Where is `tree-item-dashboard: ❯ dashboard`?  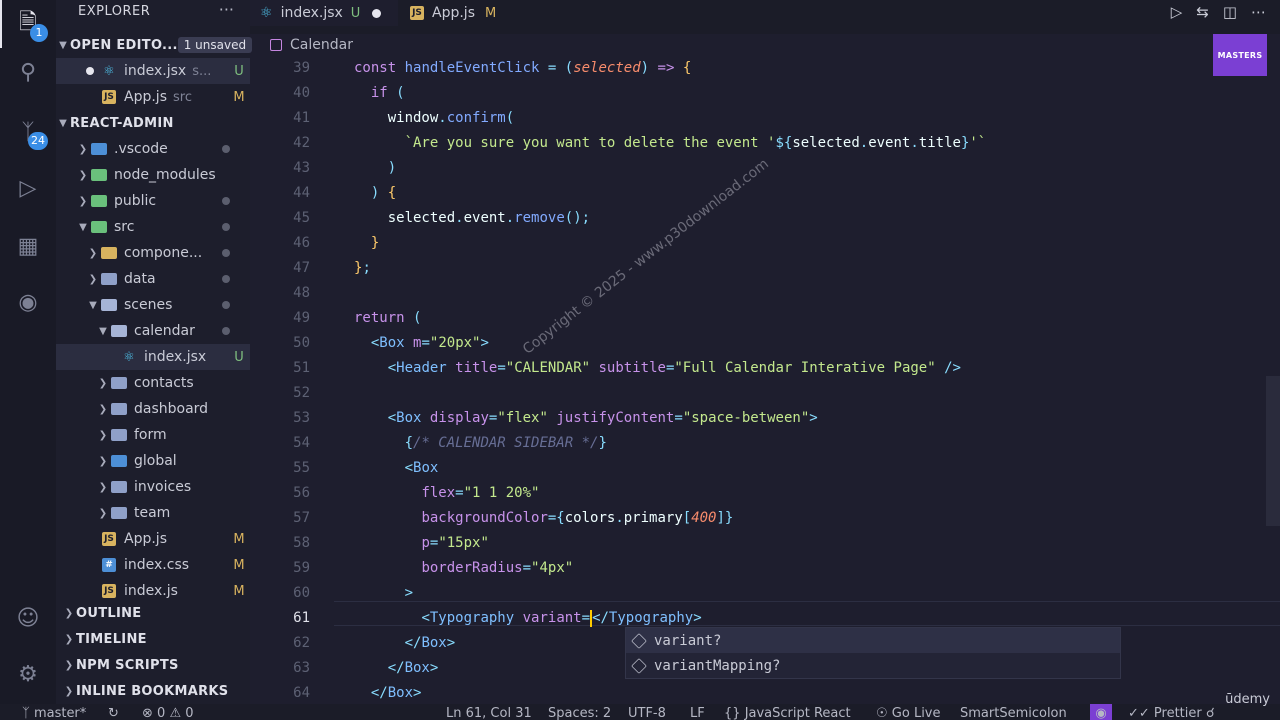 tree-item-dashboard: ❯ dashboard is located at coordinates (153, 409).